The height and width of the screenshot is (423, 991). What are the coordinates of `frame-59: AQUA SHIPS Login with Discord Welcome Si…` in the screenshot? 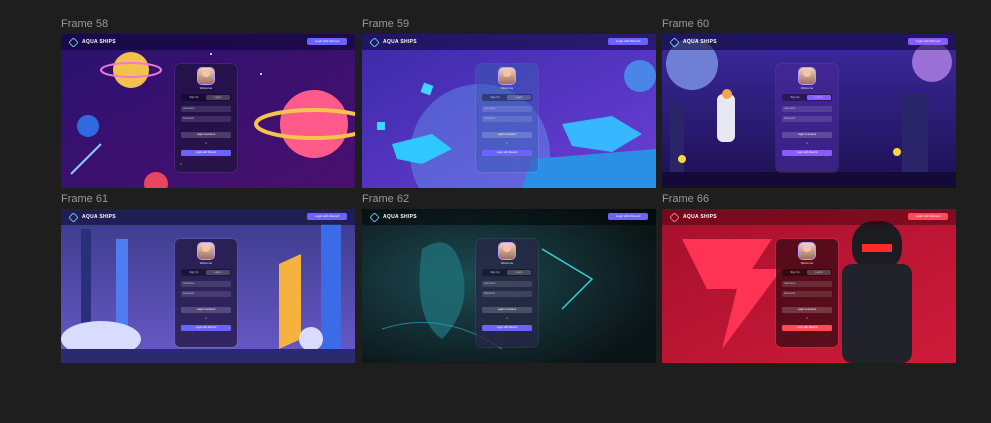 It's located at (509, 111).